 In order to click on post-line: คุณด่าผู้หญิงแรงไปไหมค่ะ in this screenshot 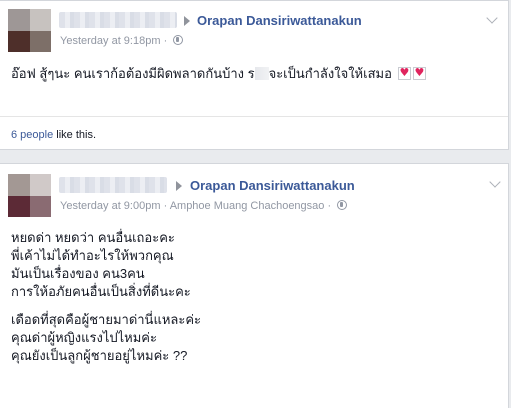, I will do `click(84, 337)`.